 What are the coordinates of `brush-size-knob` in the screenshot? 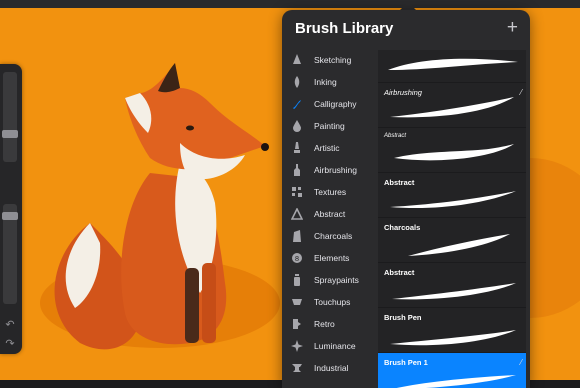 It's located at (10, 134).